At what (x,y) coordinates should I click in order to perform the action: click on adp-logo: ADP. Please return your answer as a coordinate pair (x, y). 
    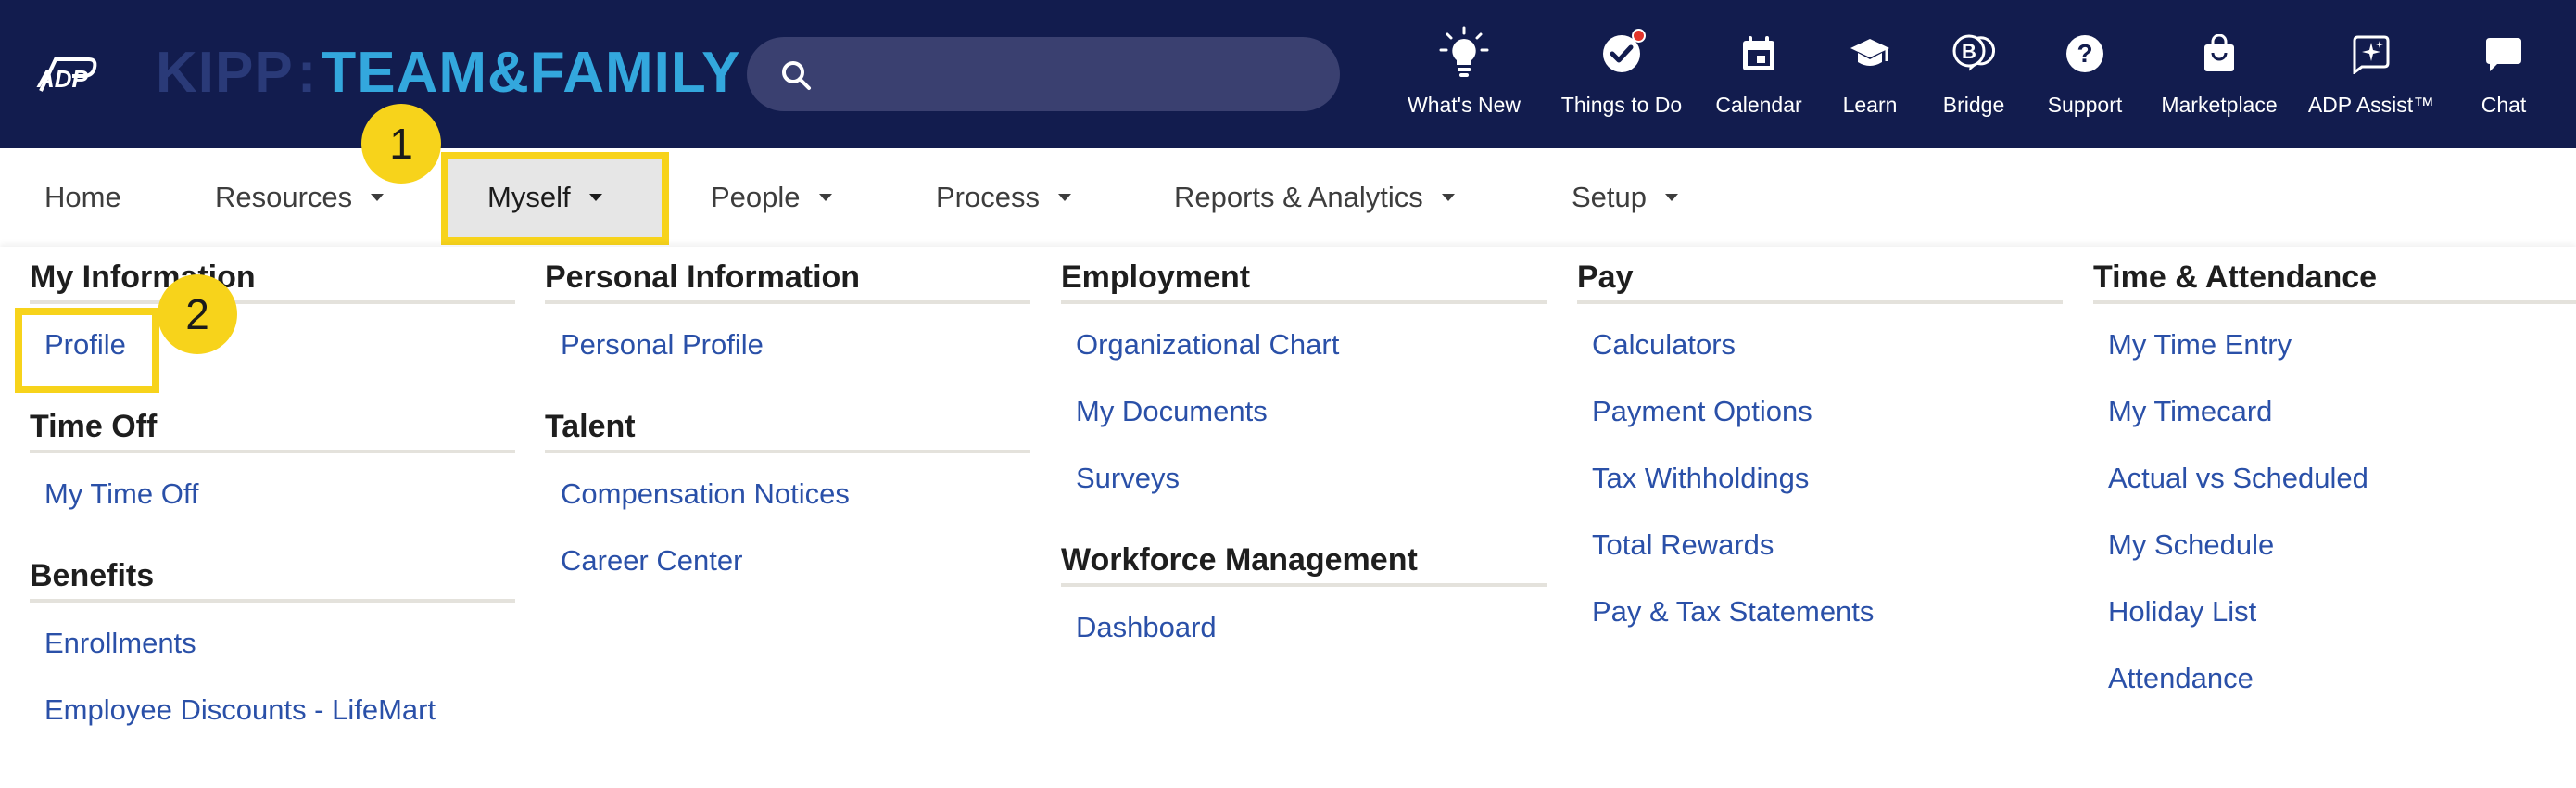
    Looking at the image, I should click on (65, 74).